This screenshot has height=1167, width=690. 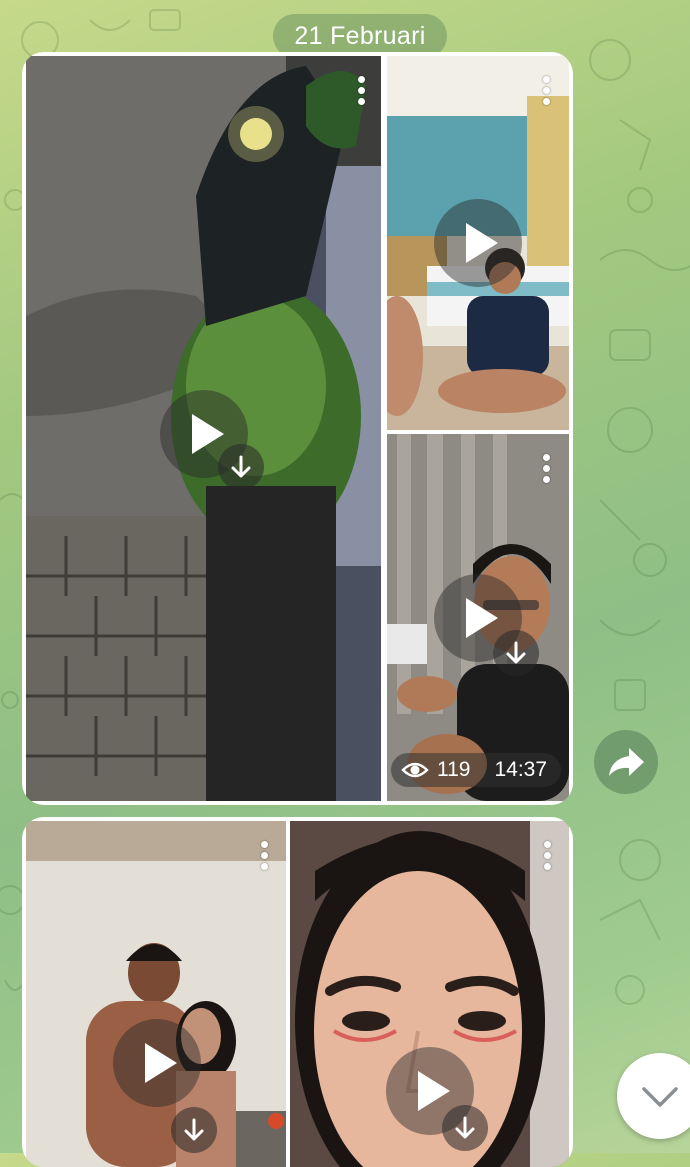 I want to click on video-preview-image, so click(x=156, y=994).